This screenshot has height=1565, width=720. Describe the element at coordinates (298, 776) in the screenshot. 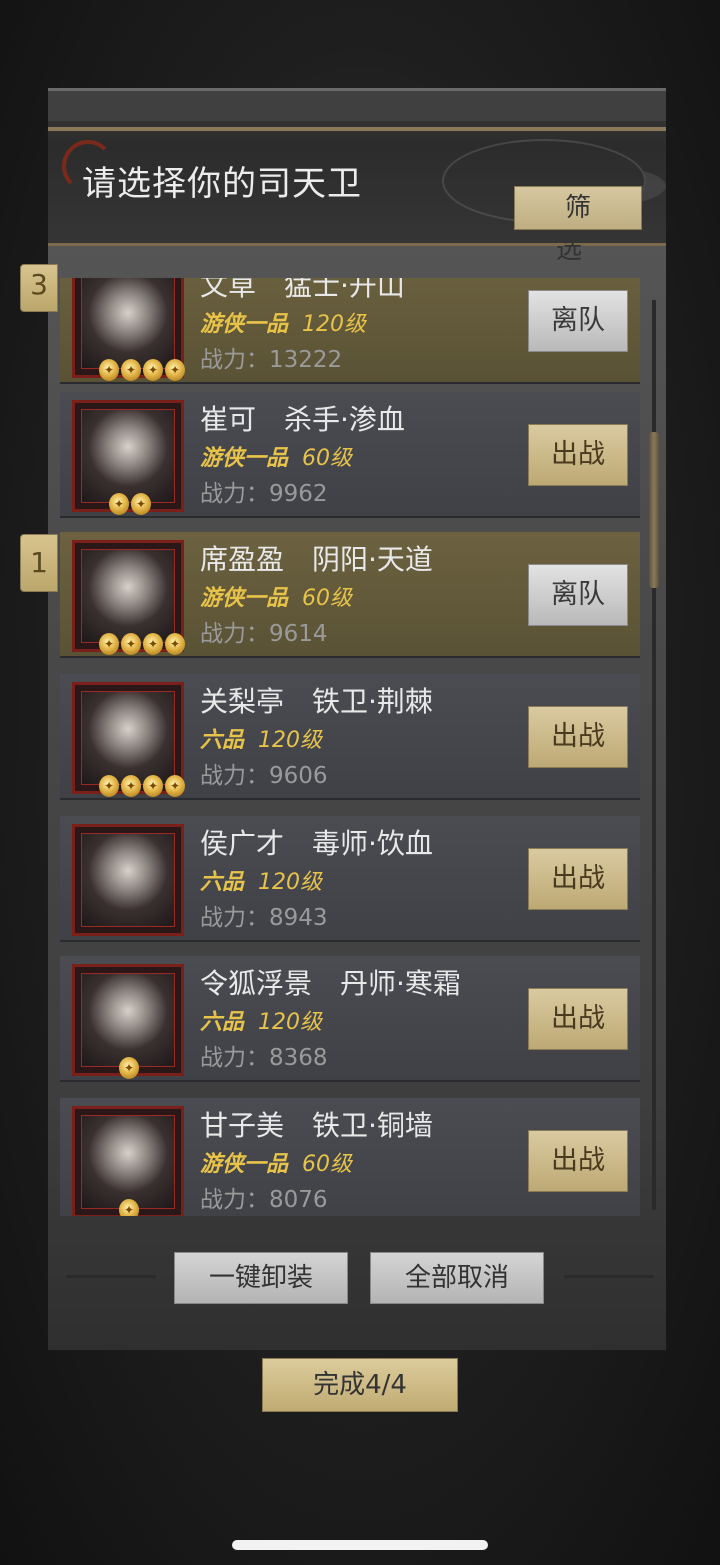

I see `guard-power: 9606` at that location.